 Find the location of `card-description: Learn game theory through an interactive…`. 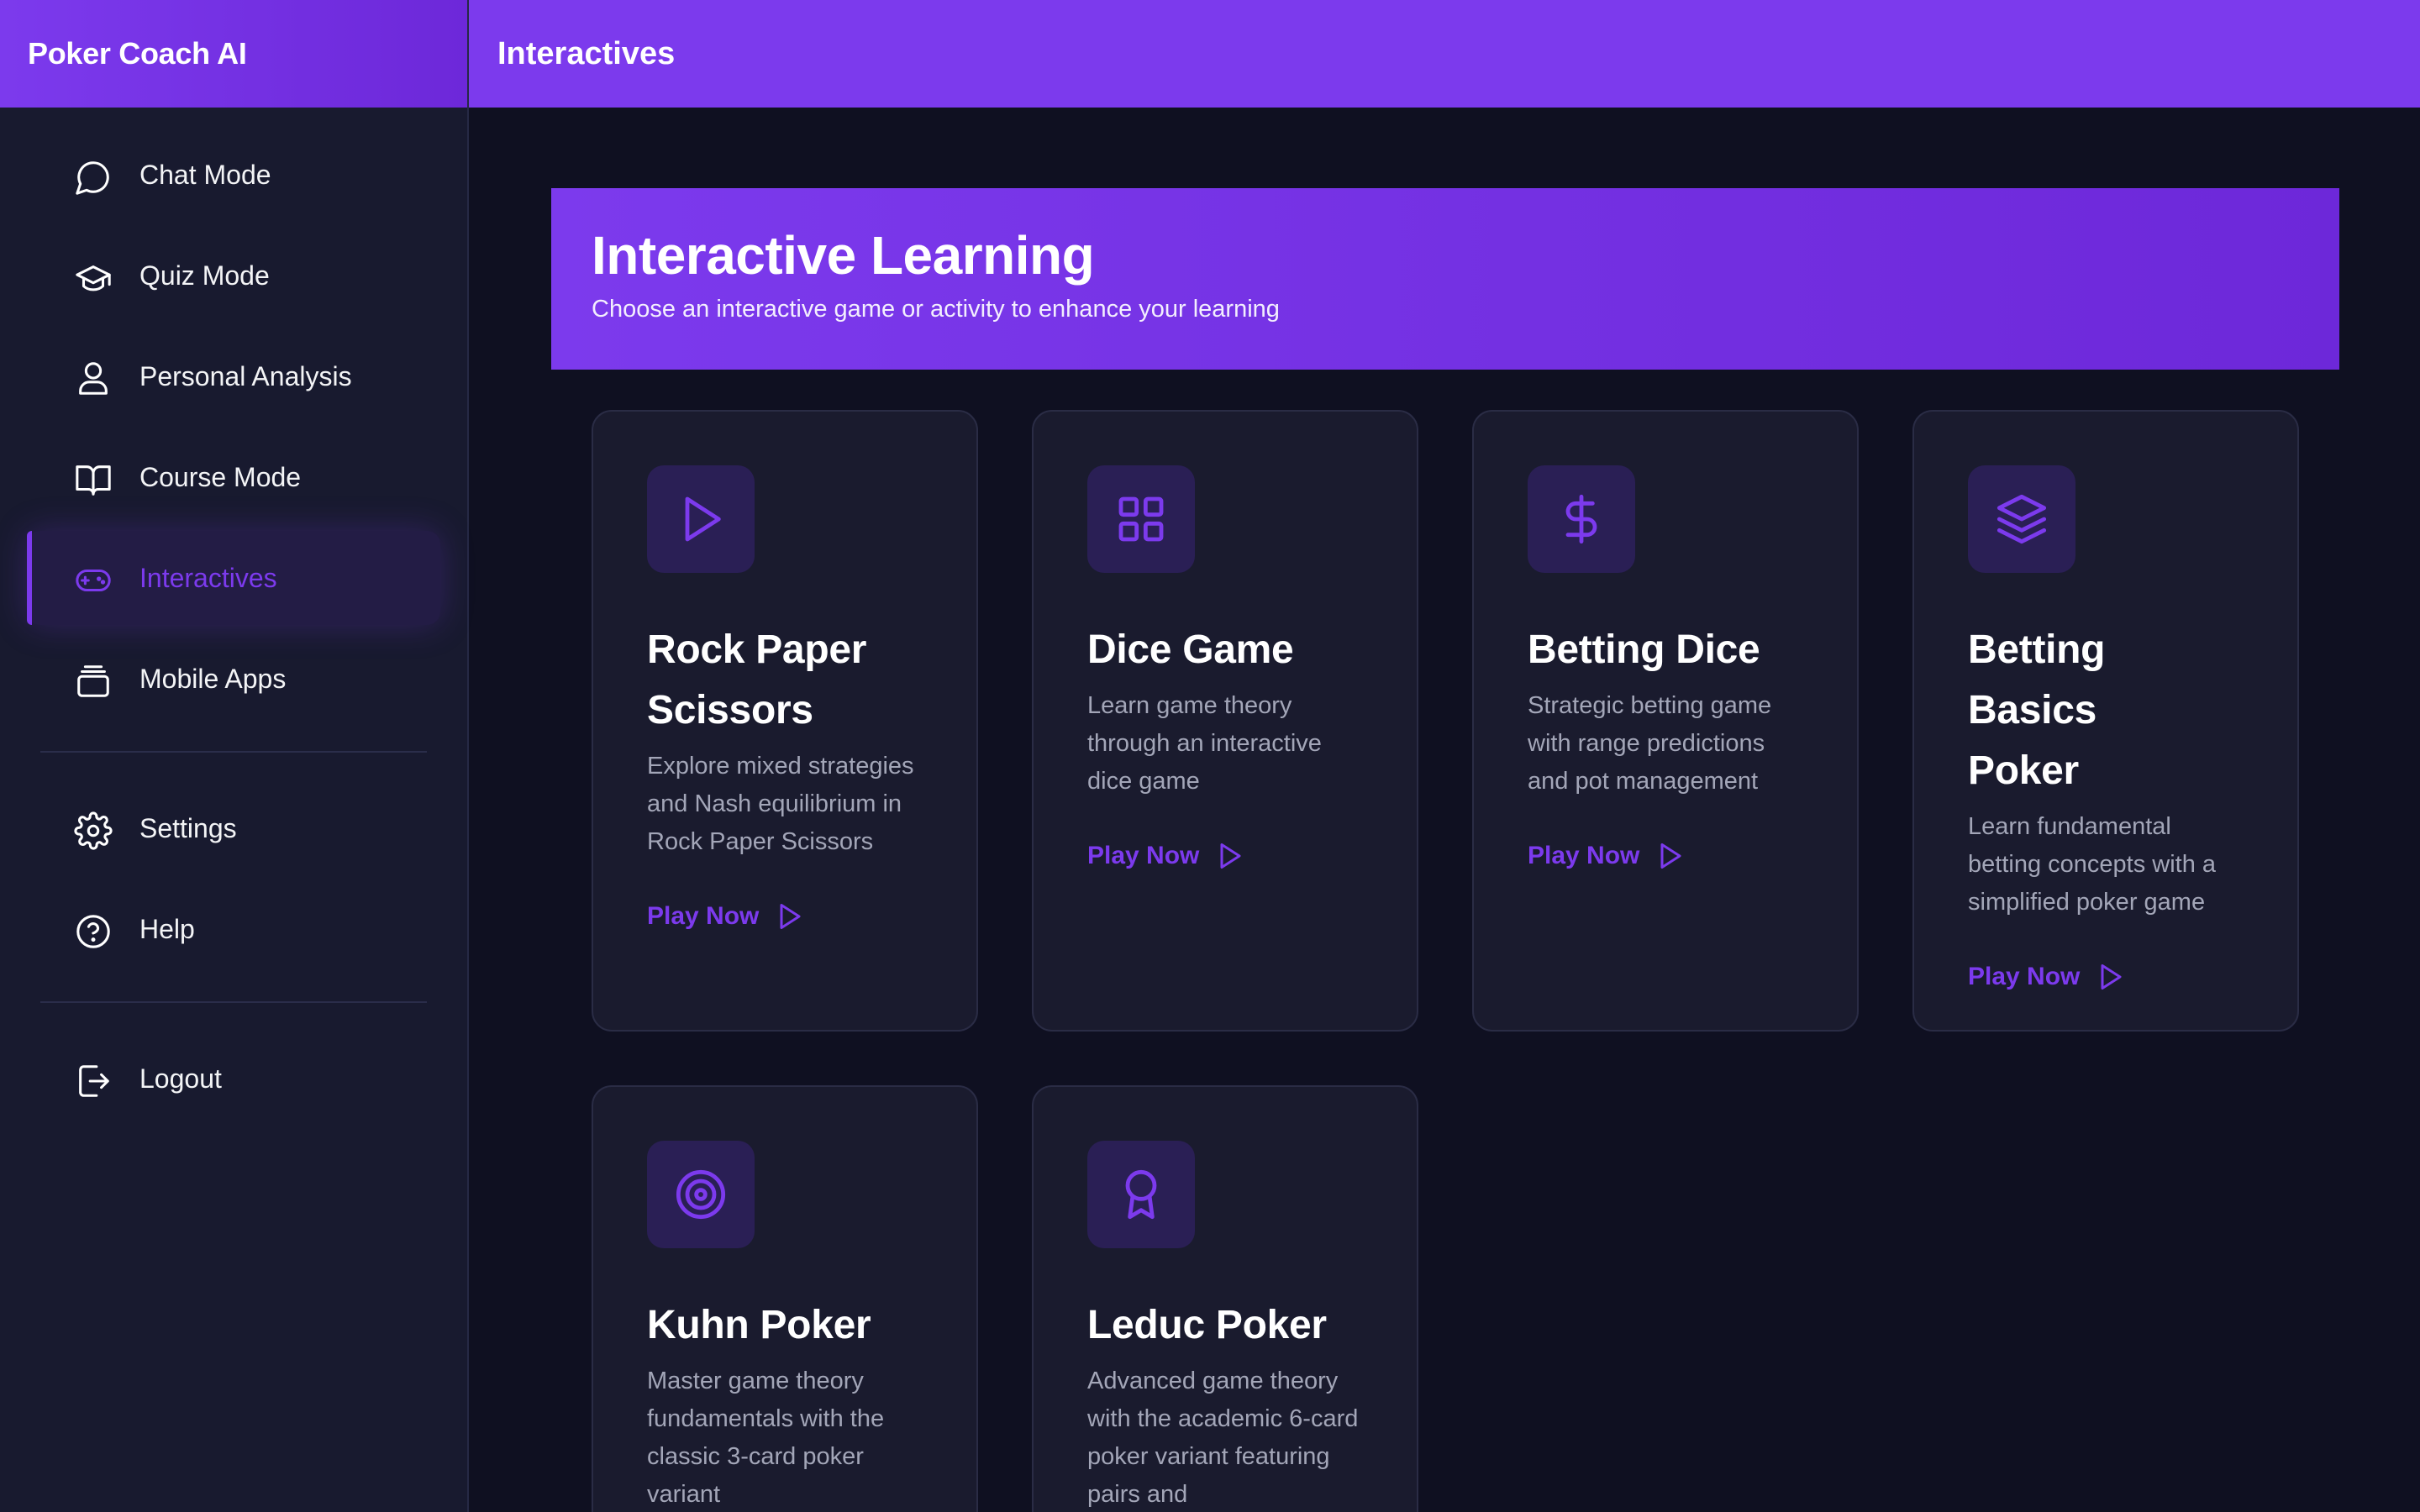

card-description: Learn game theory through an interactive… is located at coordinates (1204, 743).